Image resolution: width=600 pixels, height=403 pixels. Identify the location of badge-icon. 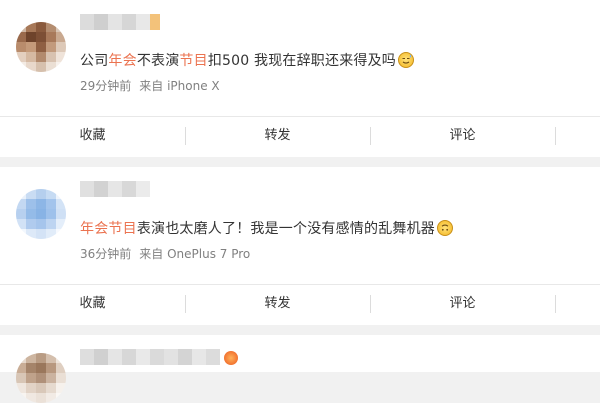
(231, 358).